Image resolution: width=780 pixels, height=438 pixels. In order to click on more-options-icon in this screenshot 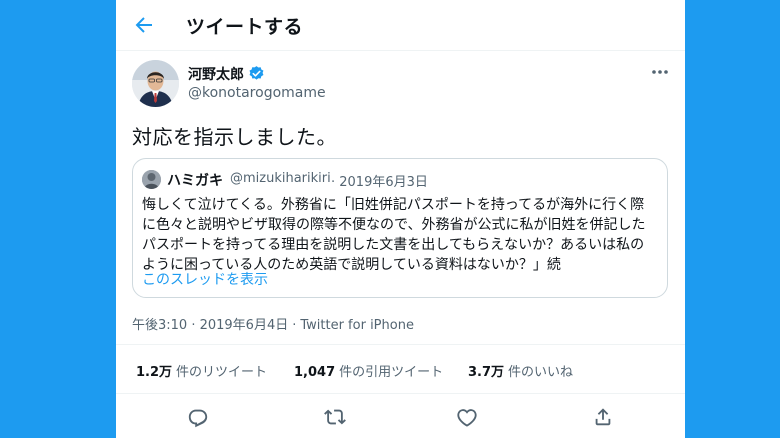, I will do `click(660, 72)`.